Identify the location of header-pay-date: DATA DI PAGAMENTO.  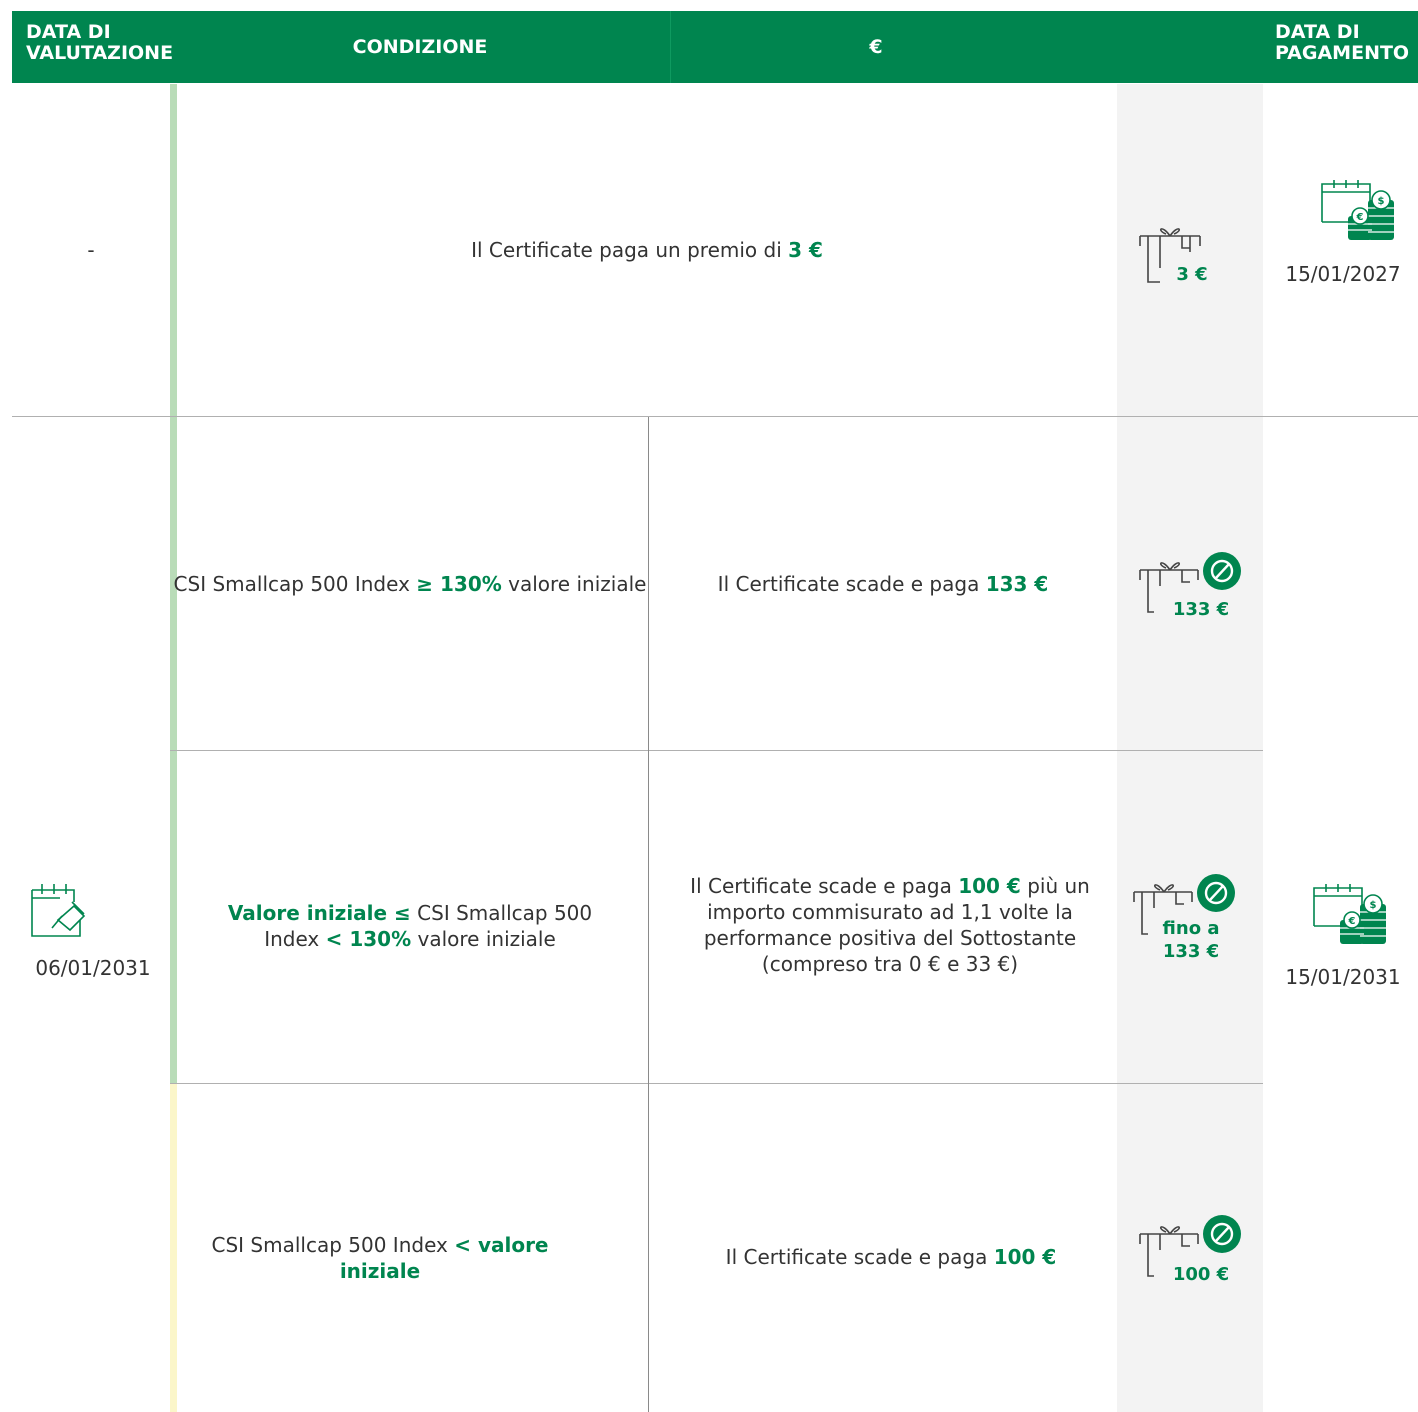
(1342, 42).